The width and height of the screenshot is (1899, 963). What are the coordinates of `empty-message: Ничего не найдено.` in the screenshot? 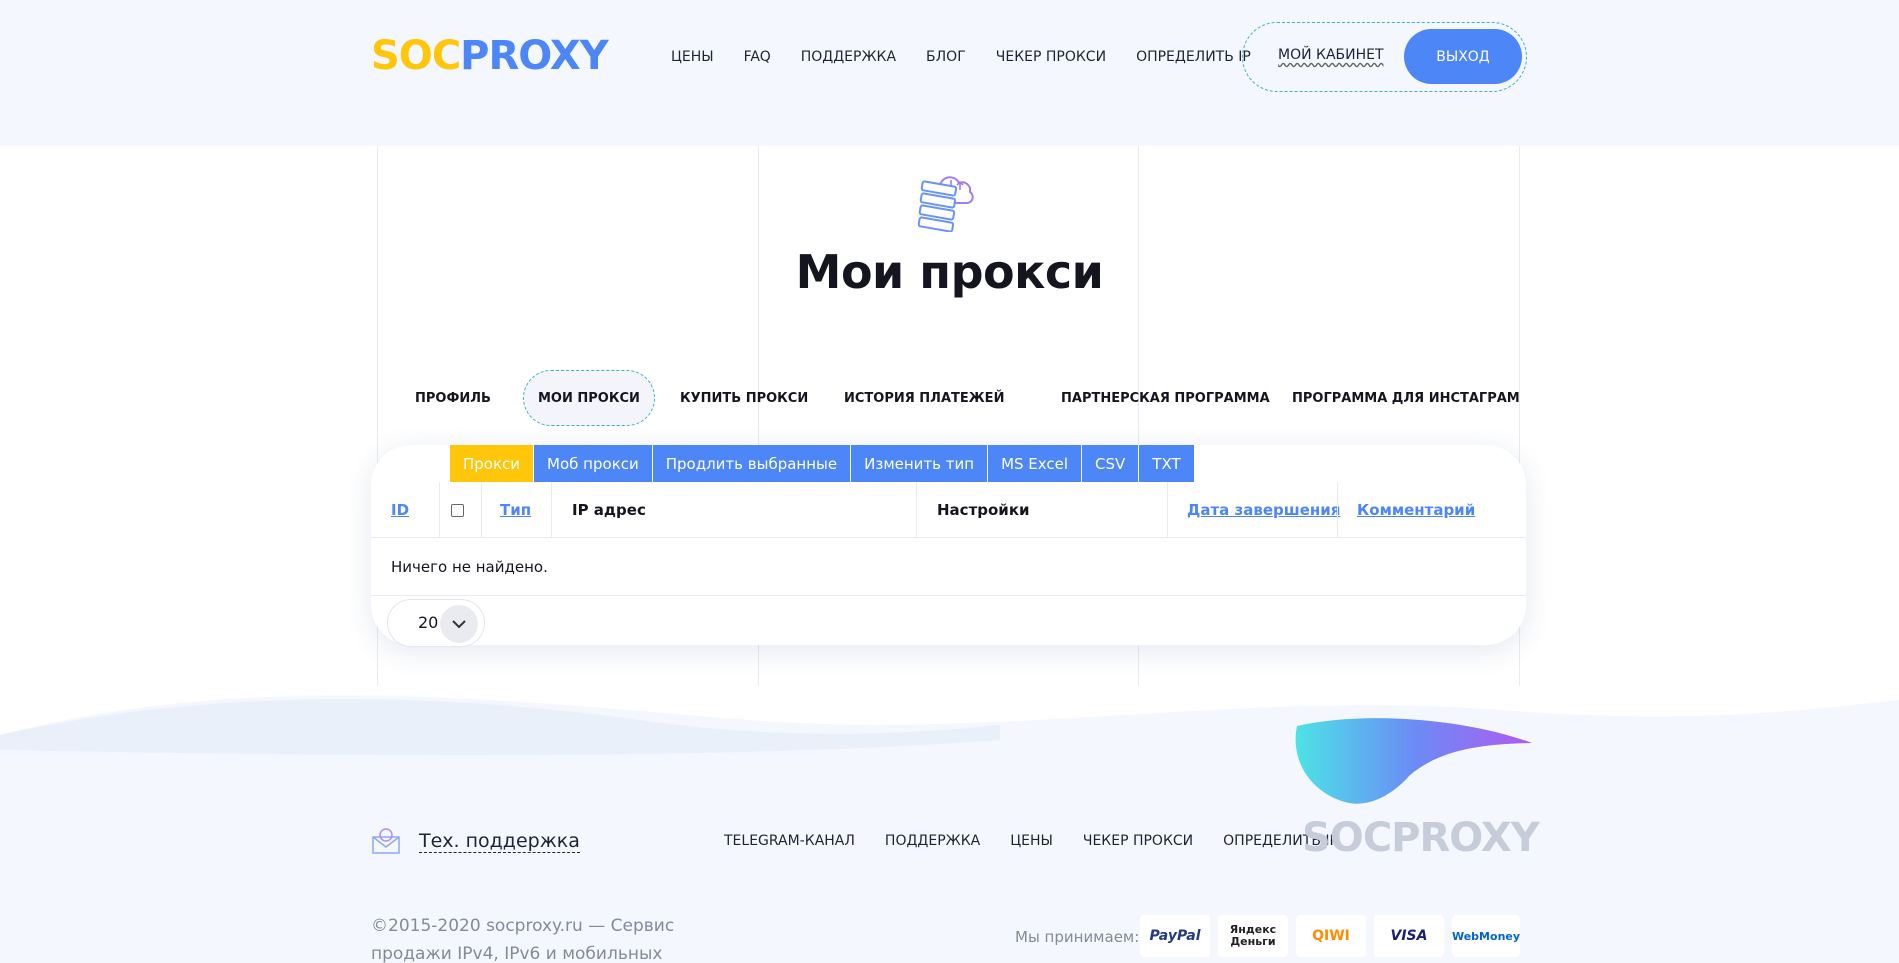 It's located at (469, 567).